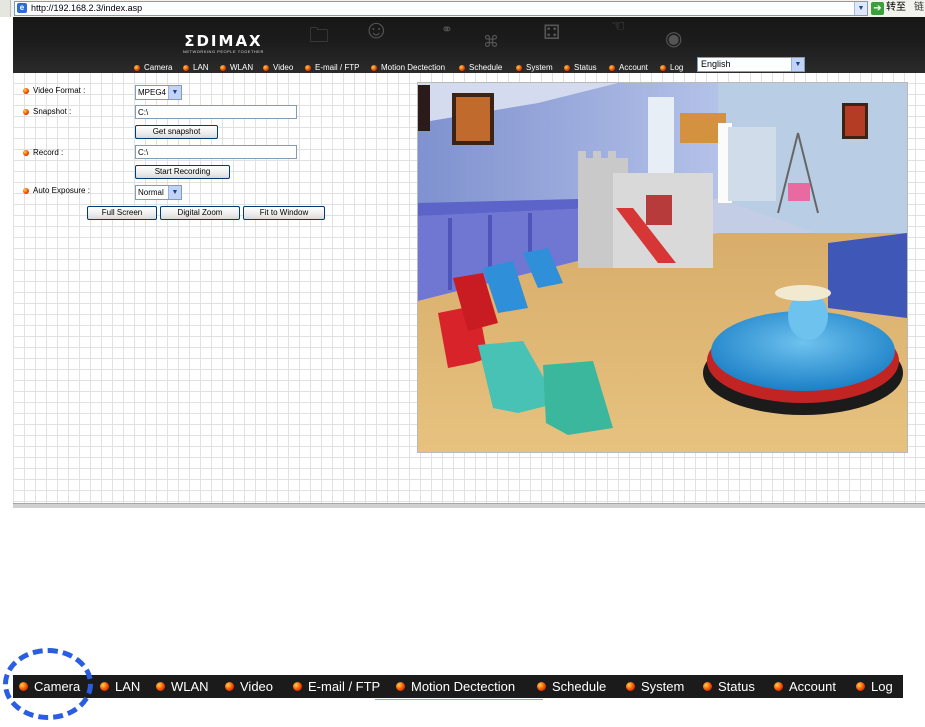 This screenshot has width=925, height=727. Describe the element at coordinates (459, 699) in the screenshot. I see `motion-detection-underline` at that location.